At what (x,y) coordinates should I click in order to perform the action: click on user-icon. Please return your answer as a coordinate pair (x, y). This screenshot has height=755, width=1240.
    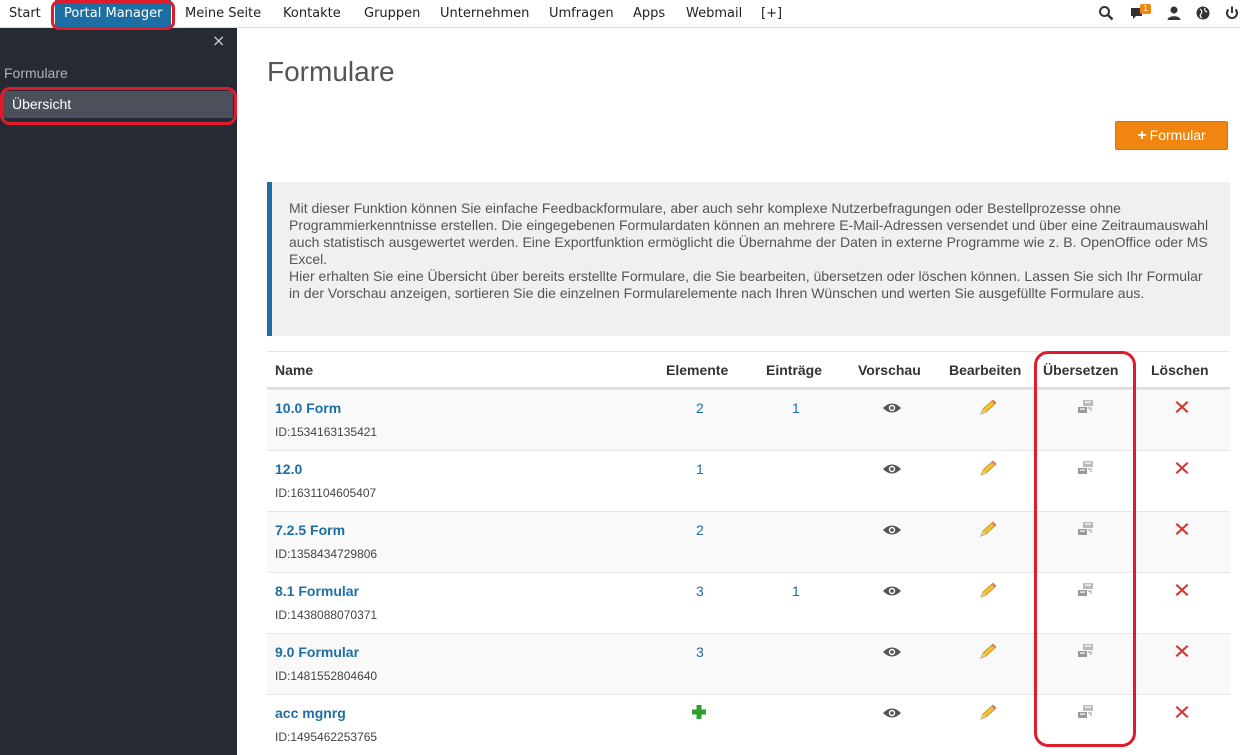
    Looking at the image, I should click on (1175, 14).